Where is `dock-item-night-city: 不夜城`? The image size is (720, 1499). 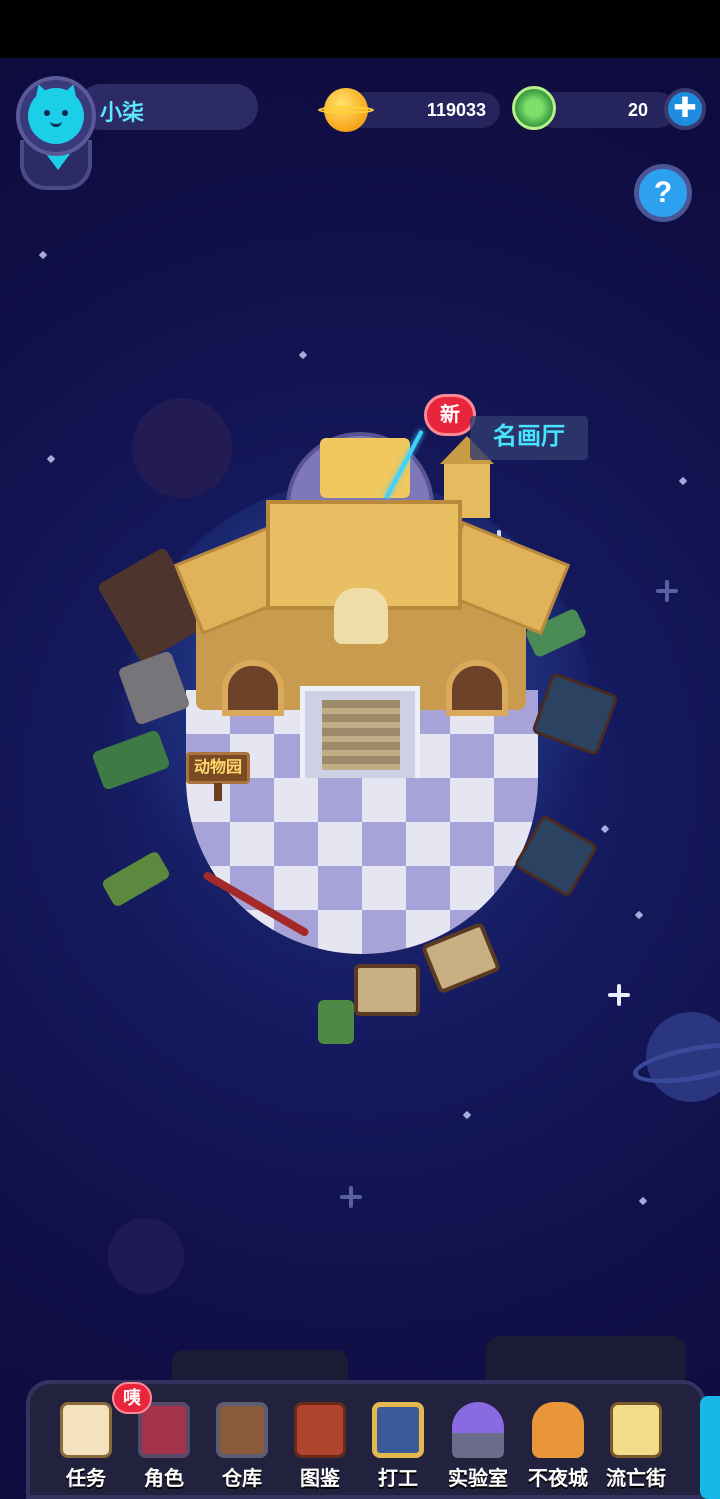 dock-item-night-city: 不夜城 is located at coordinates (558, 1448).